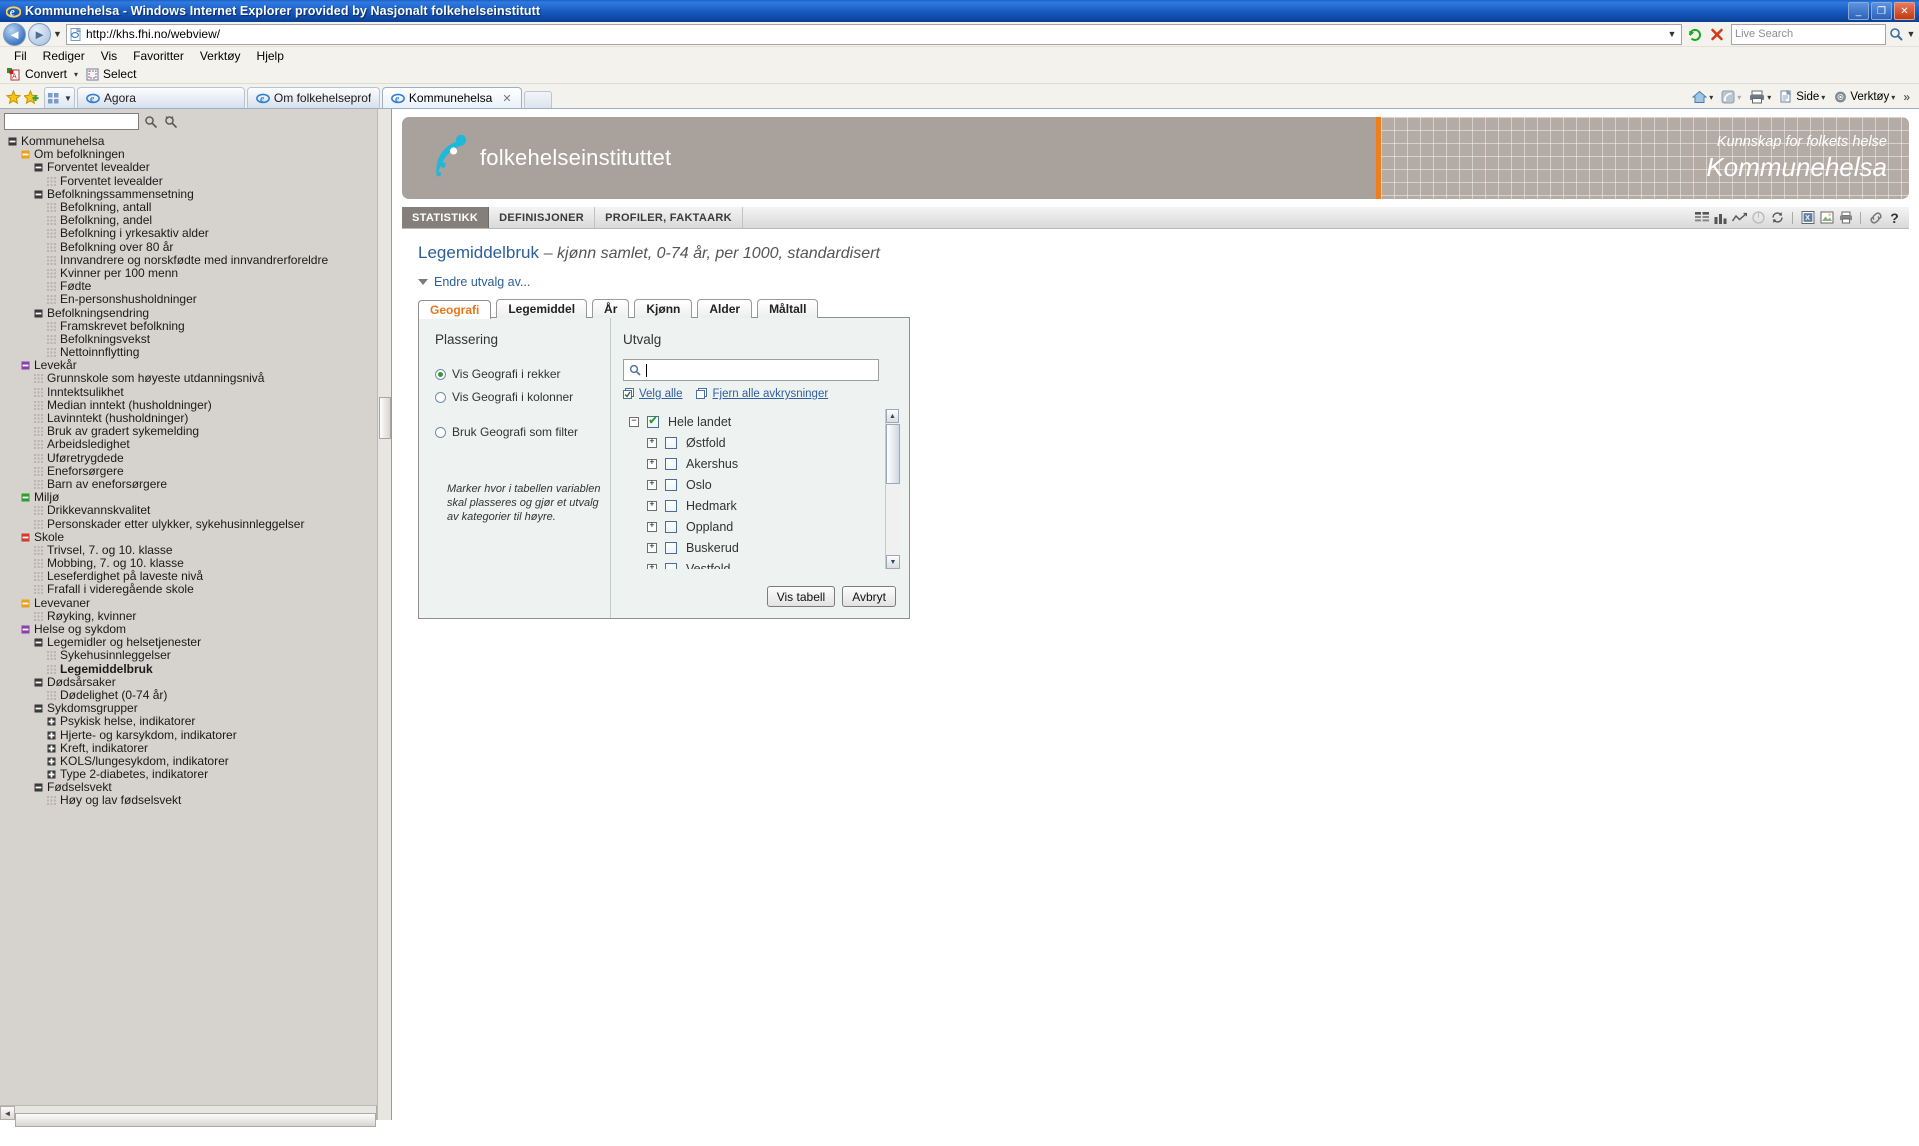 The width and height of the screenshot is (1919, 1146). Describe the element at coordinates (195, 207) in the screenshot. I see `sidebar-tree-item: Befolkning, antall` at that location.